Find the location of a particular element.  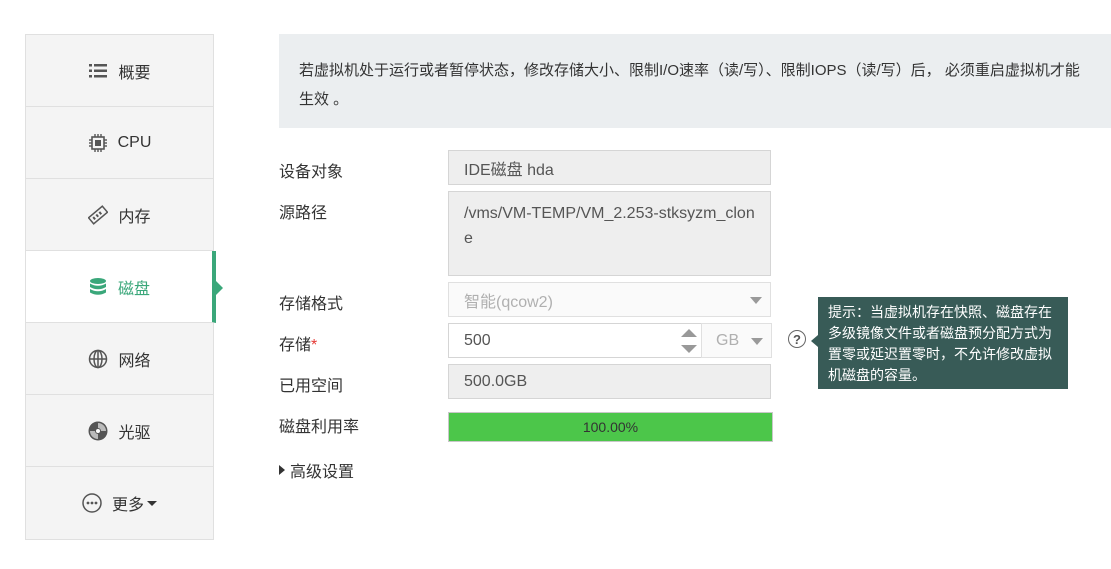

sidebar-item-memory: 内存 is located at coordinates (119, 215).